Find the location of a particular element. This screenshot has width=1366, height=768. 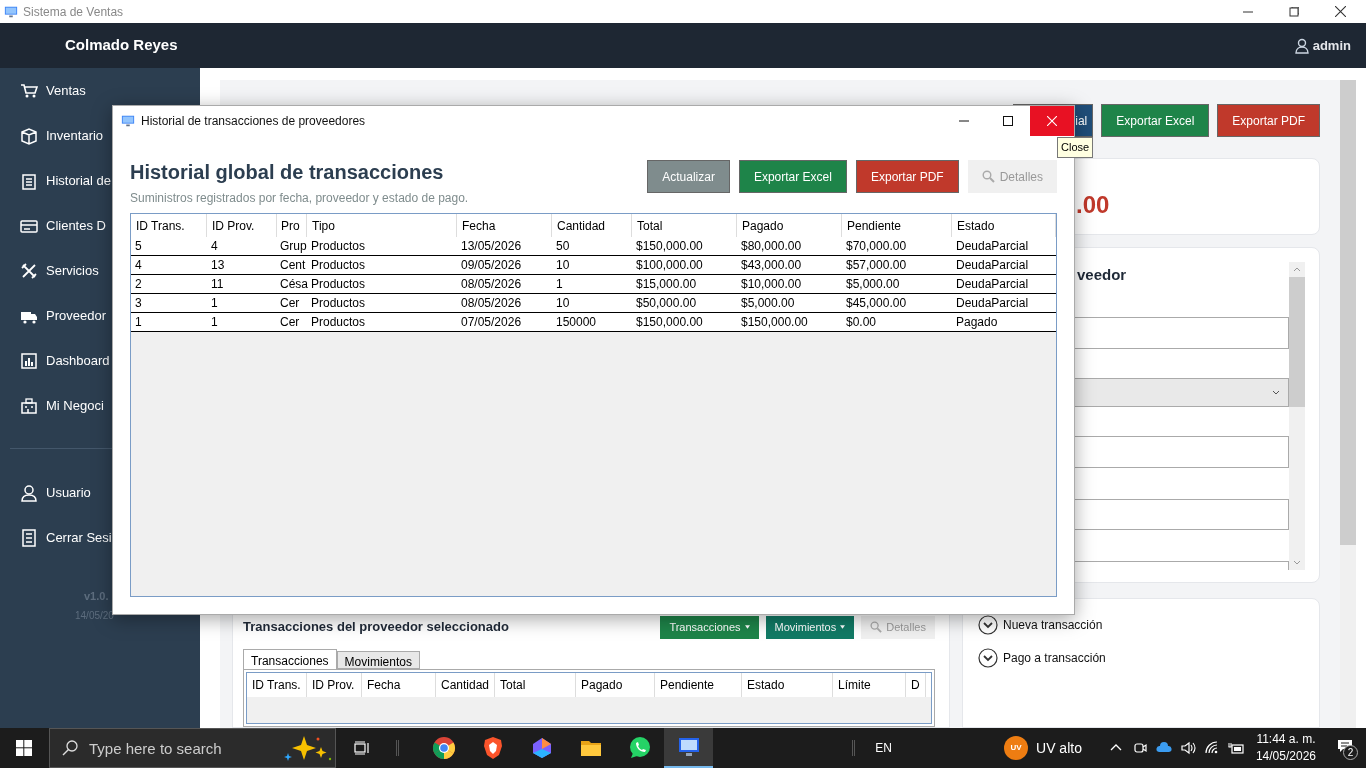

dialog-title: Historial de transacciones de proveedores is located at coordinates (253, 121).